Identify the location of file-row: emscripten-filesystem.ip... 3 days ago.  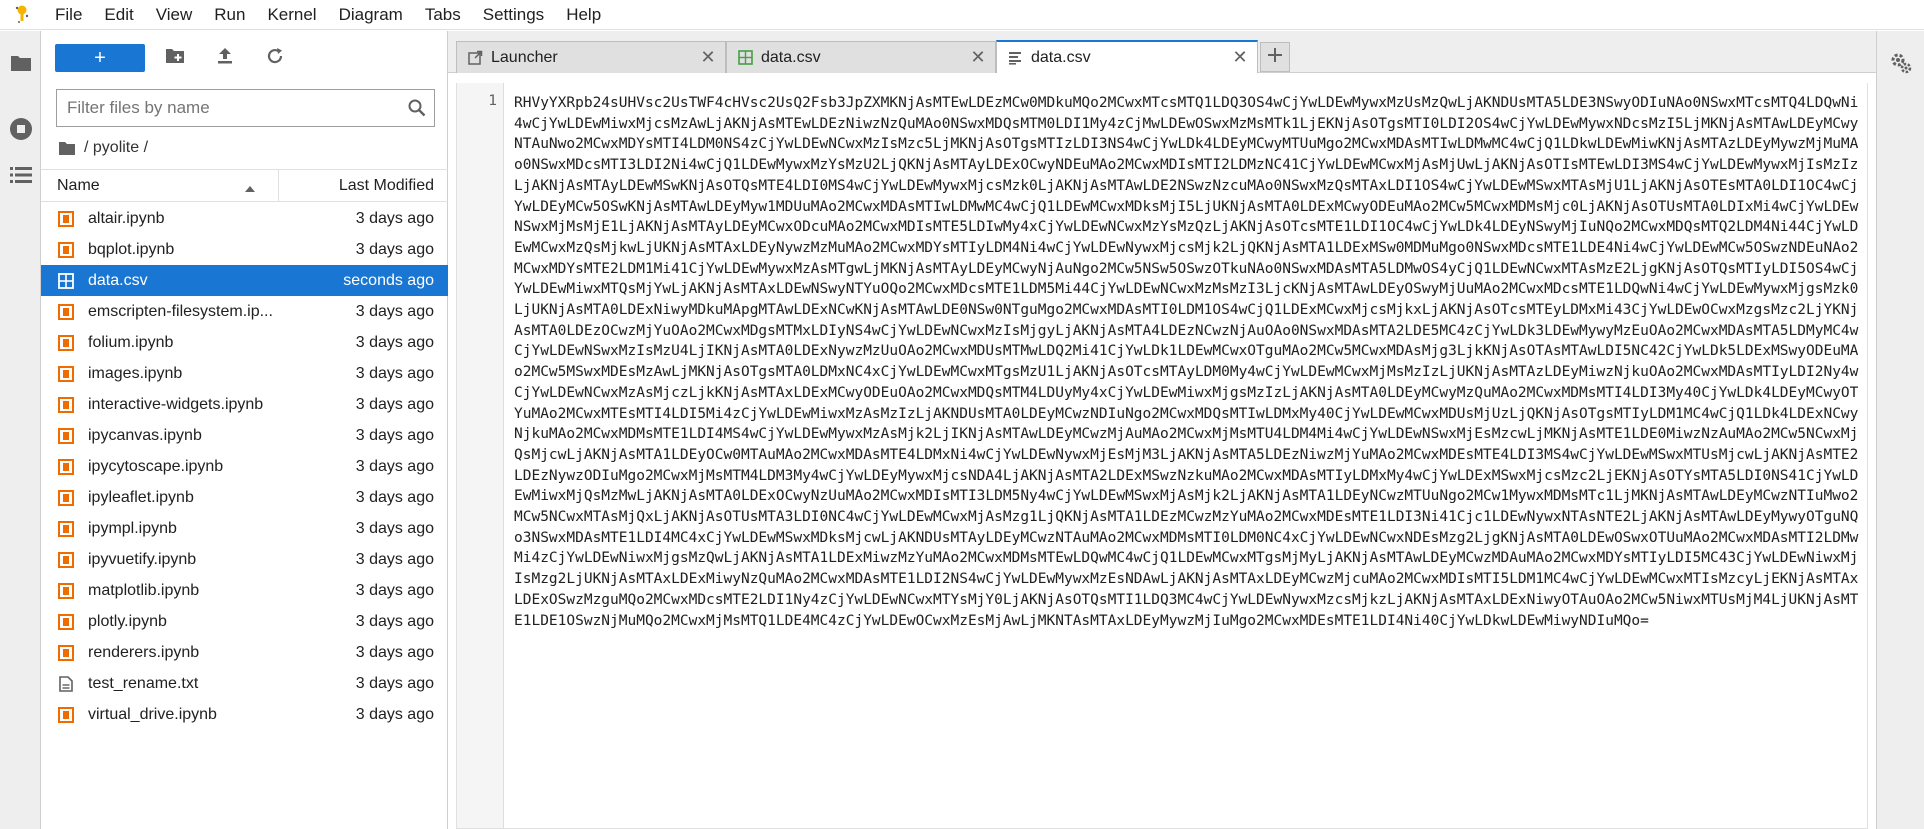
(244, 311).